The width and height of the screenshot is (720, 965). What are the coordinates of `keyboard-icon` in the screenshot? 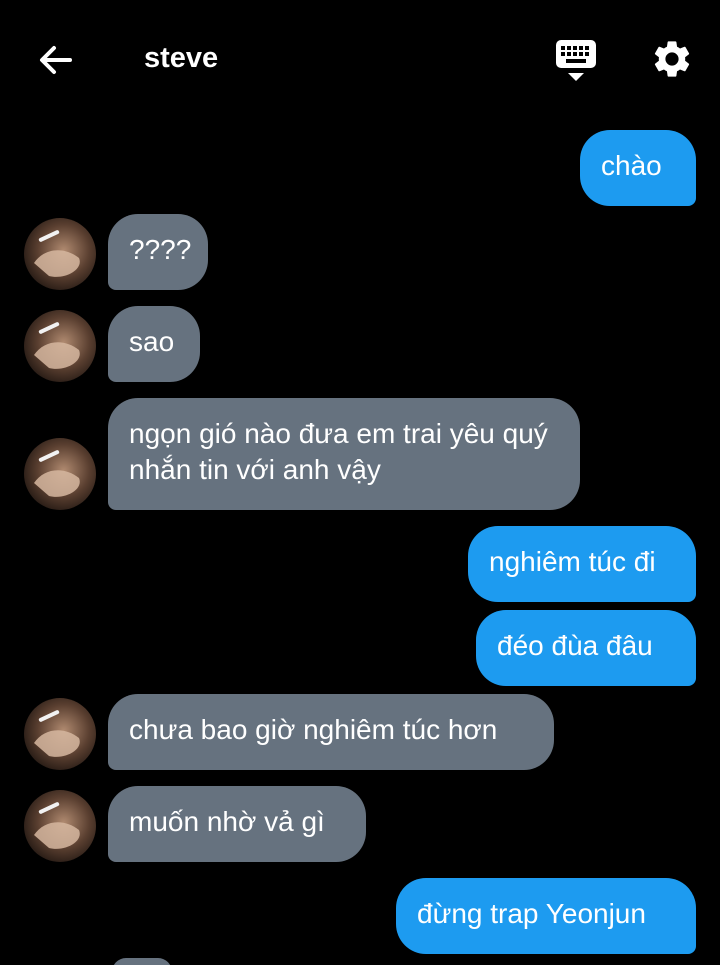 It's located at (576, 60).